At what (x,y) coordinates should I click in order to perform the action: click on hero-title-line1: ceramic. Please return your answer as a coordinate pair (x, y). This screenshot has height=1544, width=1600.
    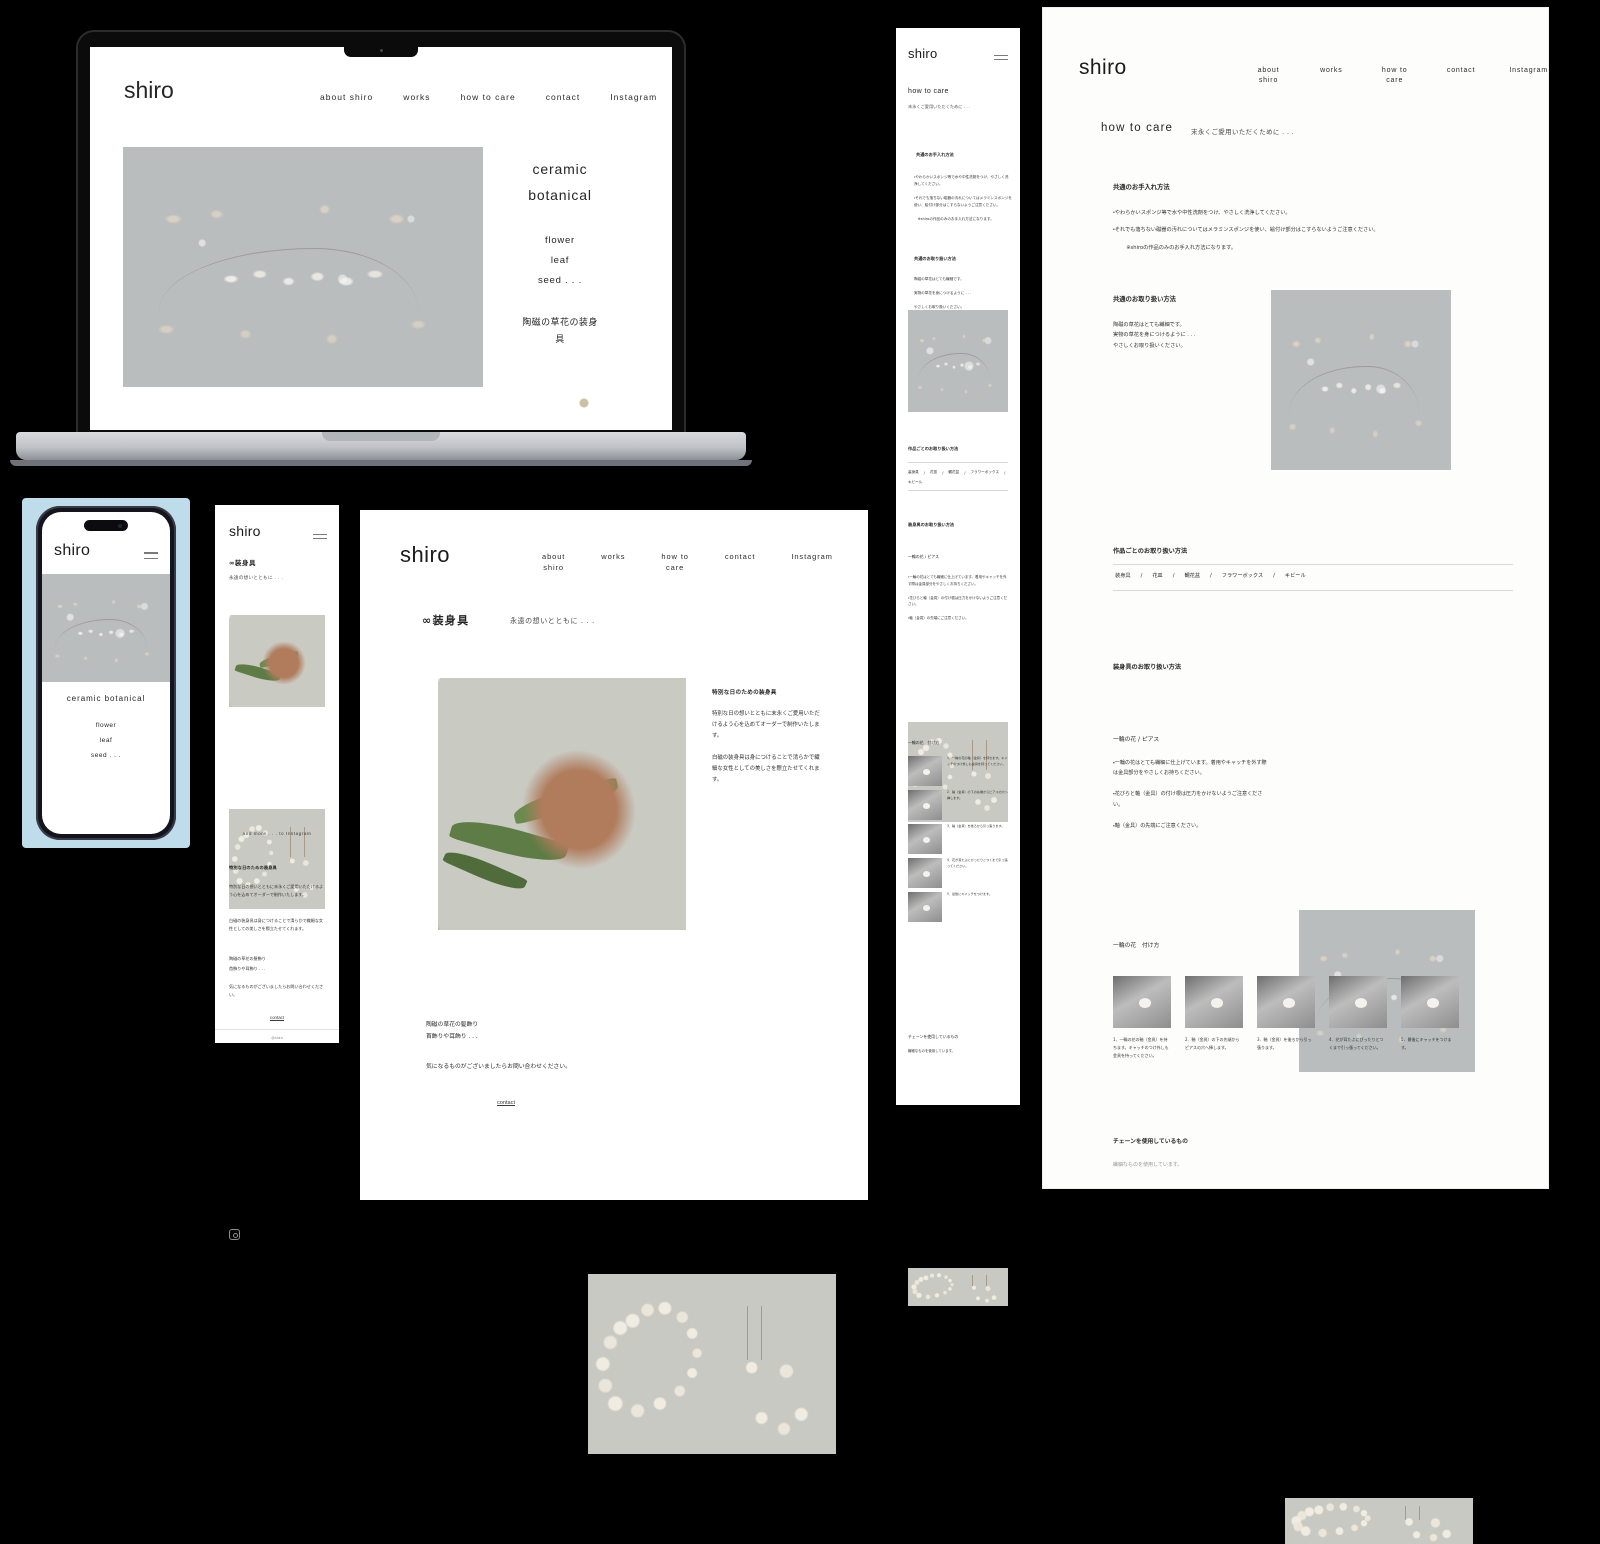
    Looking at the image, I should click on (560, 169).